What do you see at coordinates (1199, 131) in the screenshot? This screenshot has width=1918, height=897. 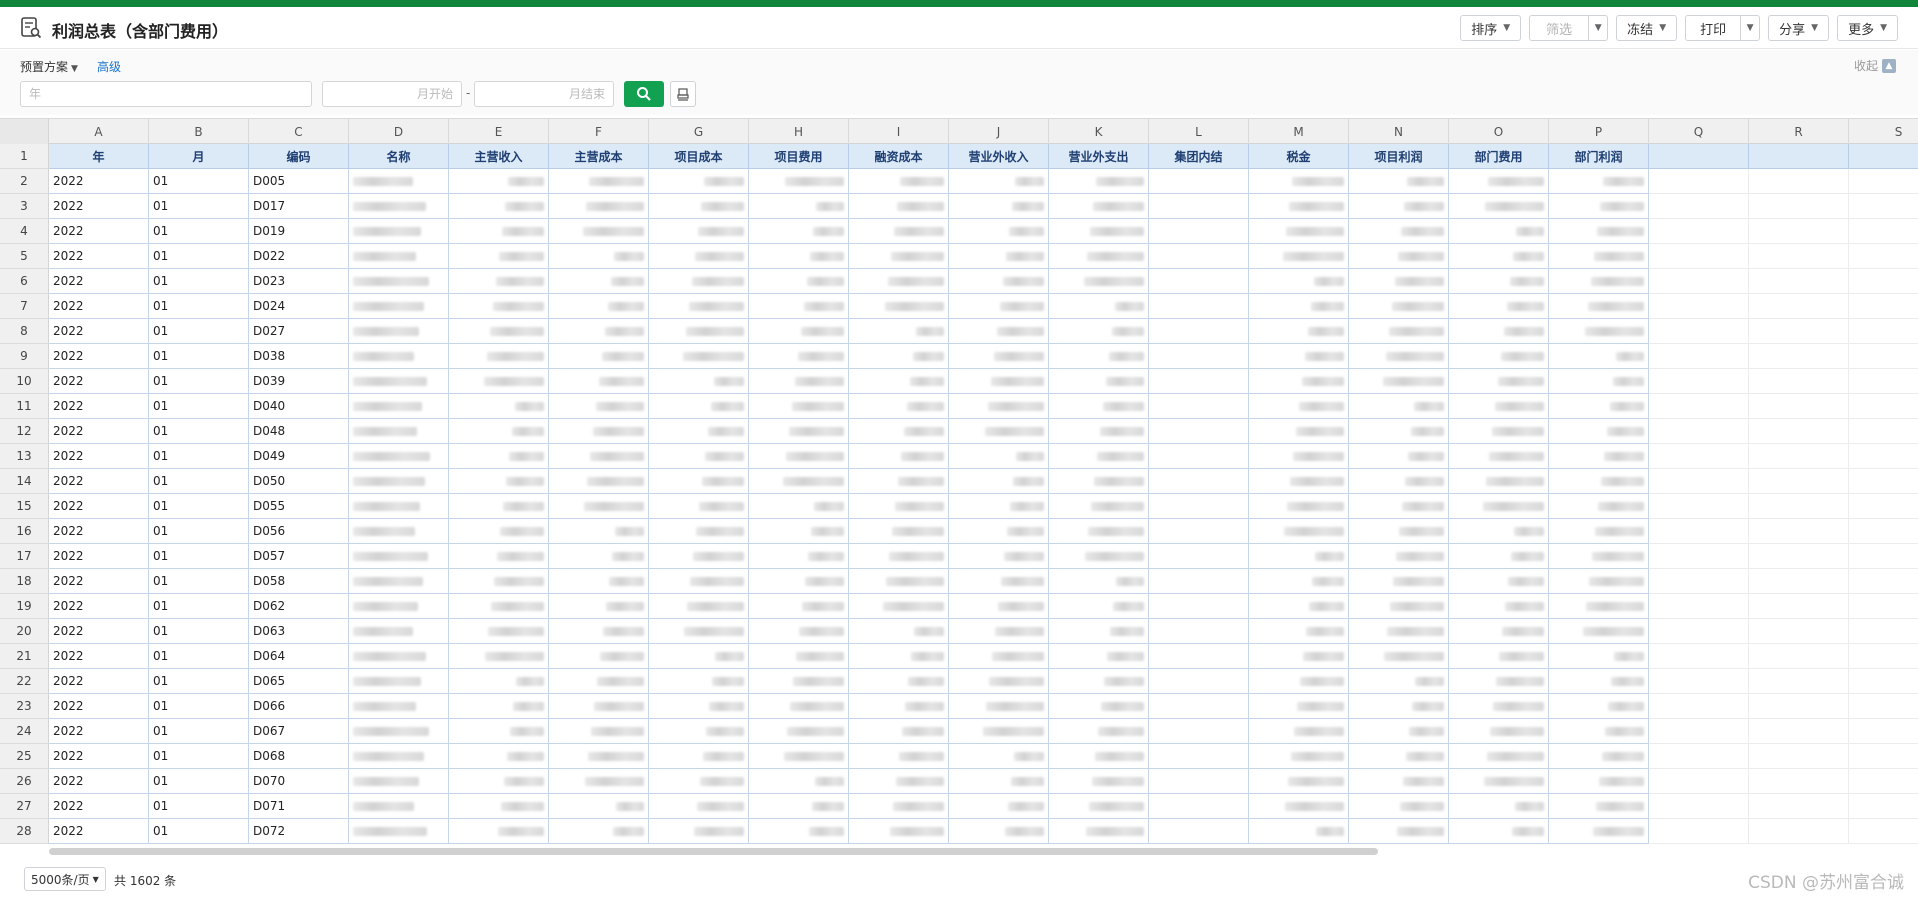 I see `column-header-l: L` at bounding box center [1199, 131].